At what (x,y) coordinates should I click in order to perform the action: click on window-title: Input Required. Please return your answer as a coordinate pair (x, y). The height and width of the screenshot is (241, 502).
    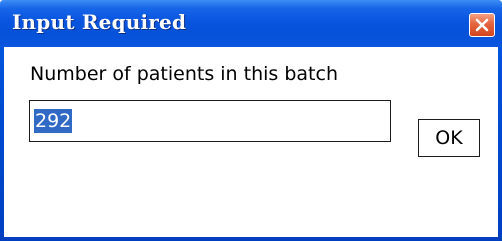
    Looking at the image, I should click on (99, 22).